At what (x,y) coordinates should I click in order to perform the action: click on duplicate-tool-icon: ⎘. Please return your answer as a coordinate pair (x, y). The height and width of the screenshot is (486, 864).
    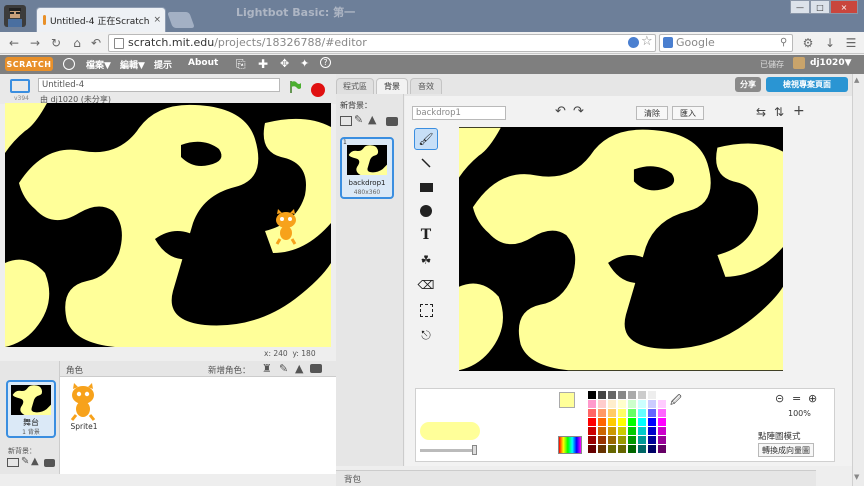
    Looking at the image, I should click on (241, 64).